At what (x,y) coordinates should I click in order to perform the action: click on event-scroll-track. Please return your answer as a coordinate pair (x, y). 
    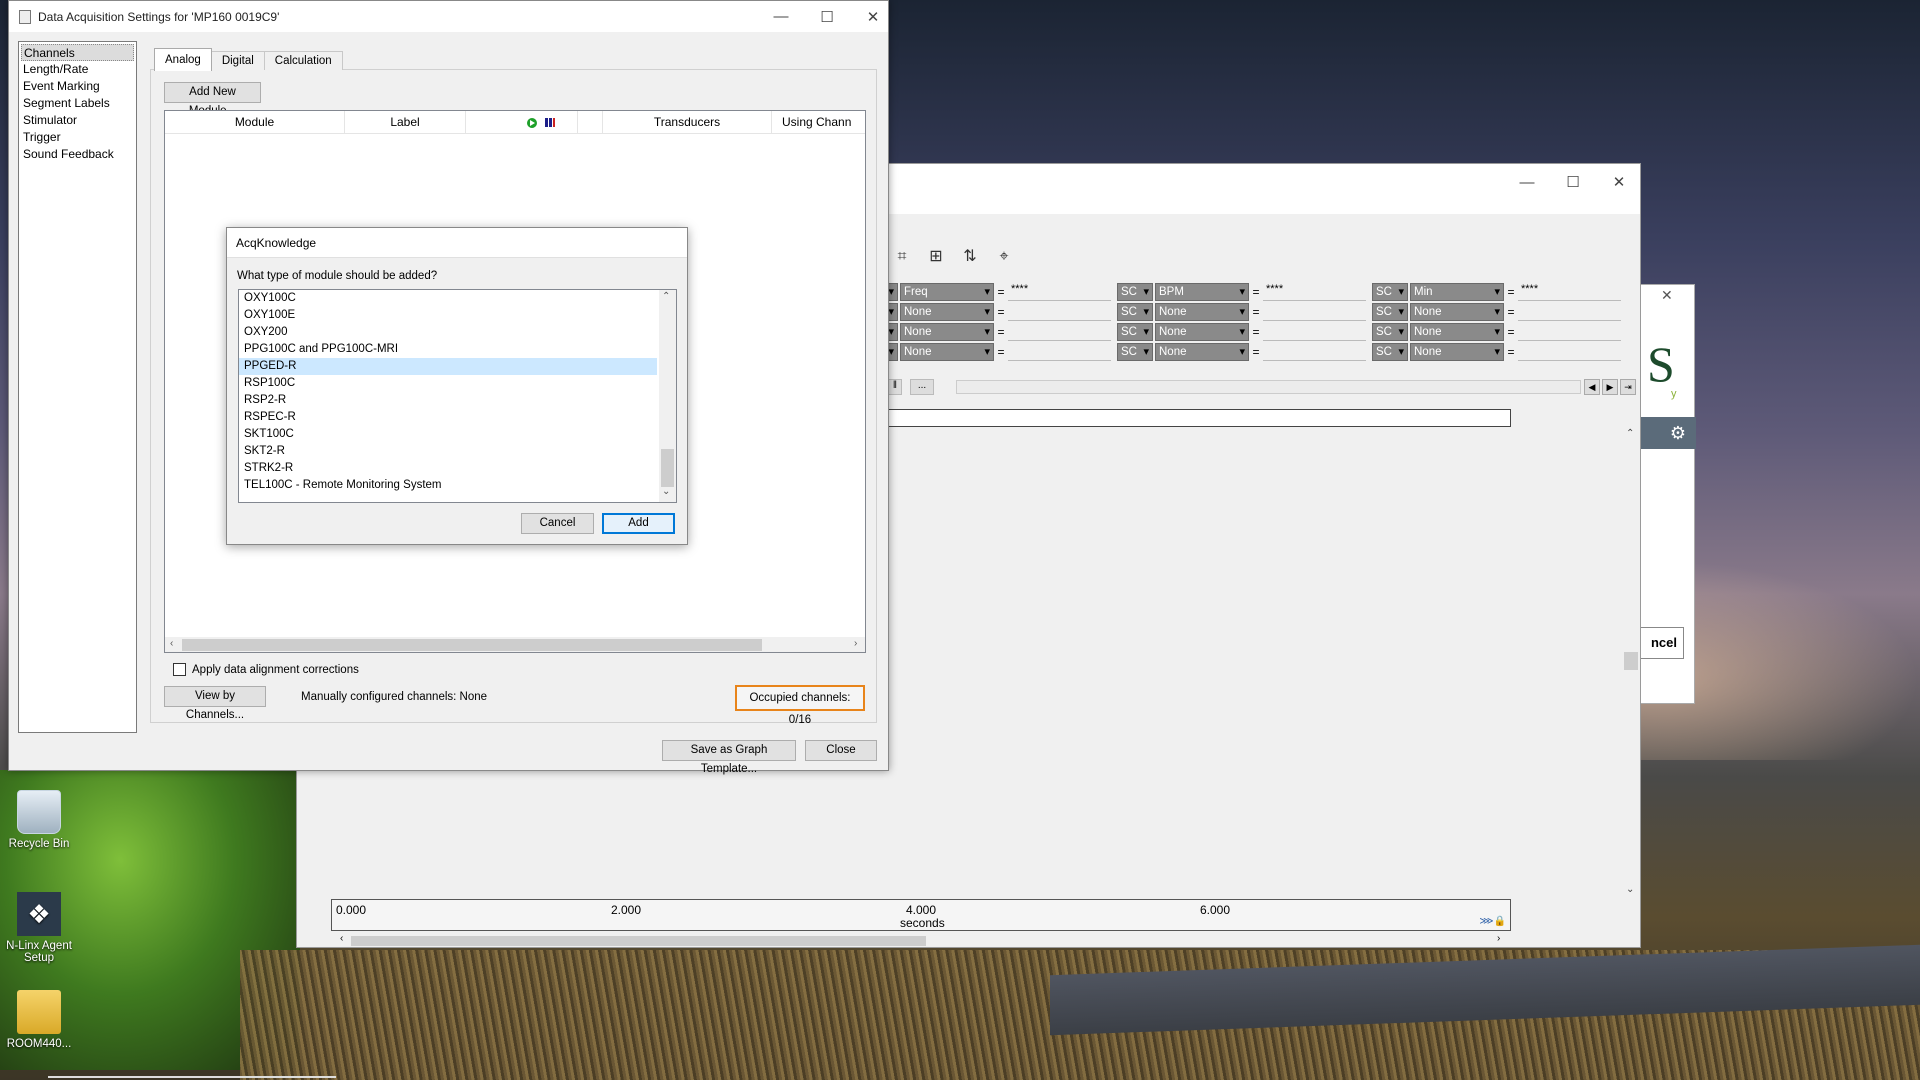
    Looking at the image, I should click on (1268, 387).